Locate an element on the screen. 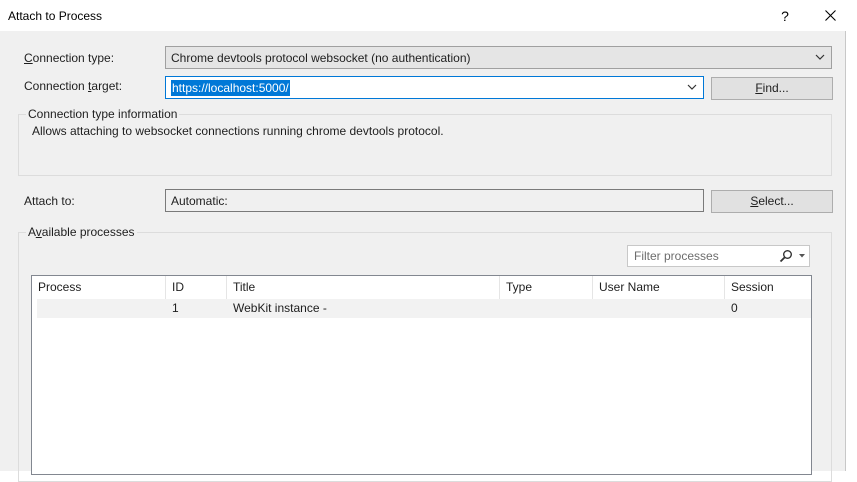  close-icon is located at coordinates (830, 15).